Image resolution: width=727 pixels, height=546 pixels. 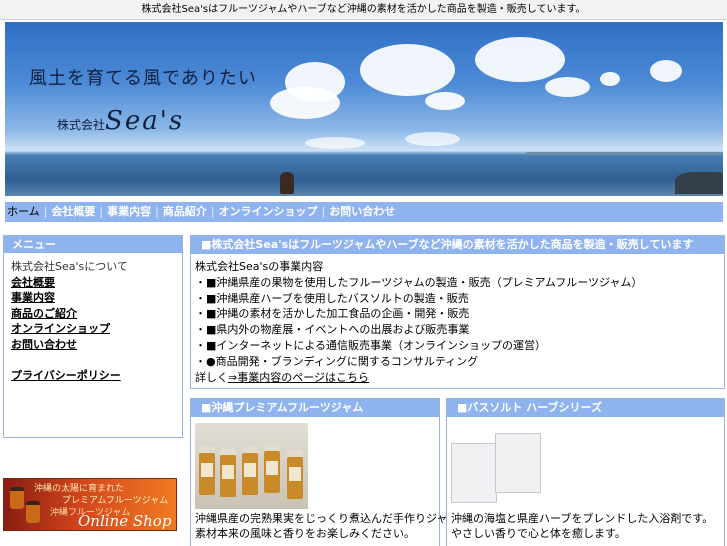 What do you see at coordinates (66, 375) in the screenshot?
I see `sidebar-item-privacy: プライバシーポリシー` at bounding box center [66, 375].